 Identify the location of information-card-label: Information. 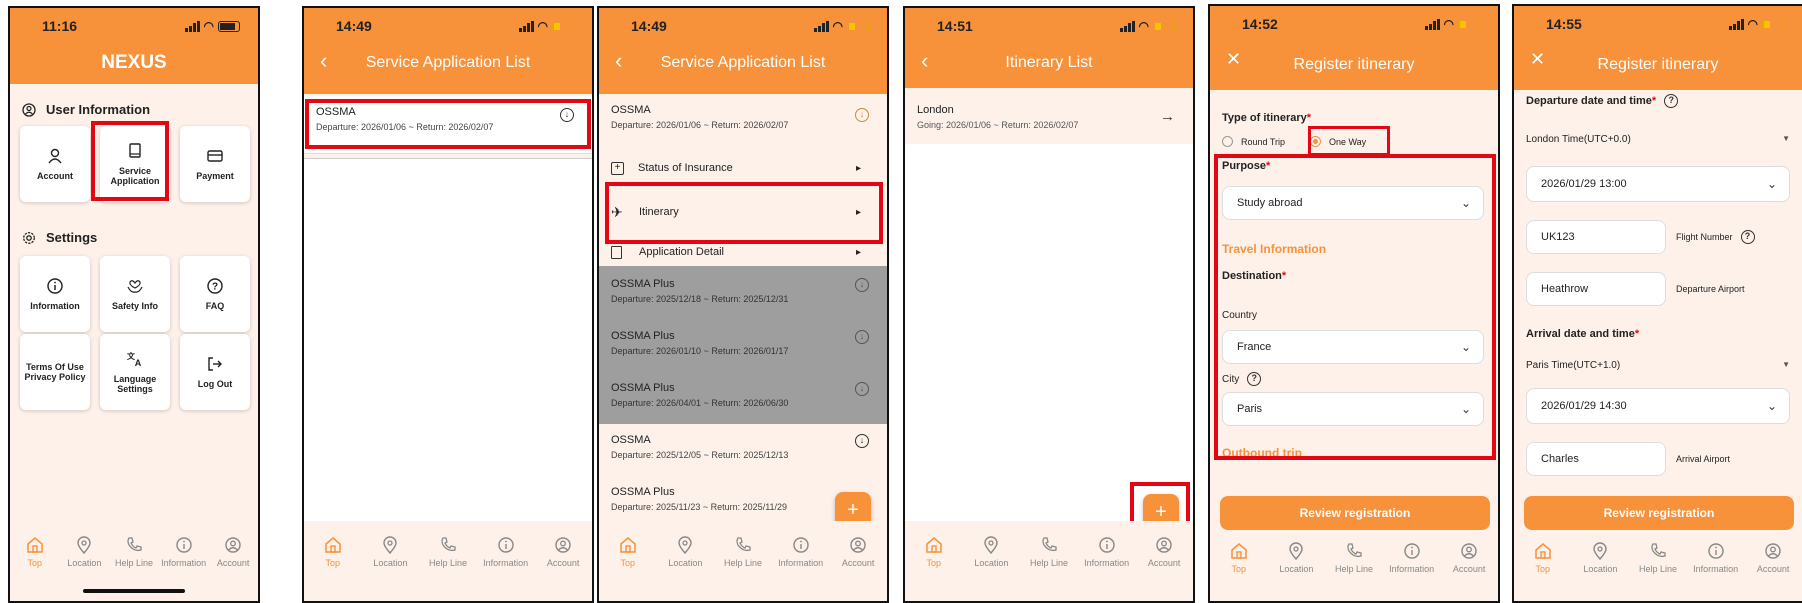
(55, 306).